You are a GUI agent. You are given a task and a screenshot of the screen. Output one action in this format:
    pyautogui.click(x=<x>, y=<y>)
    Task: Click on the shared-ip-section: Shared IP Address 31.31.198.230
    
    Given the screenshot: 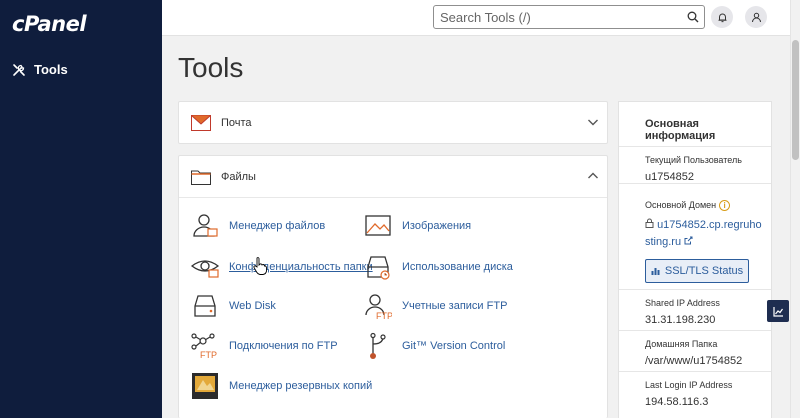 What is the action you would take?
    pyautogui.click(x=695, y=309)
    